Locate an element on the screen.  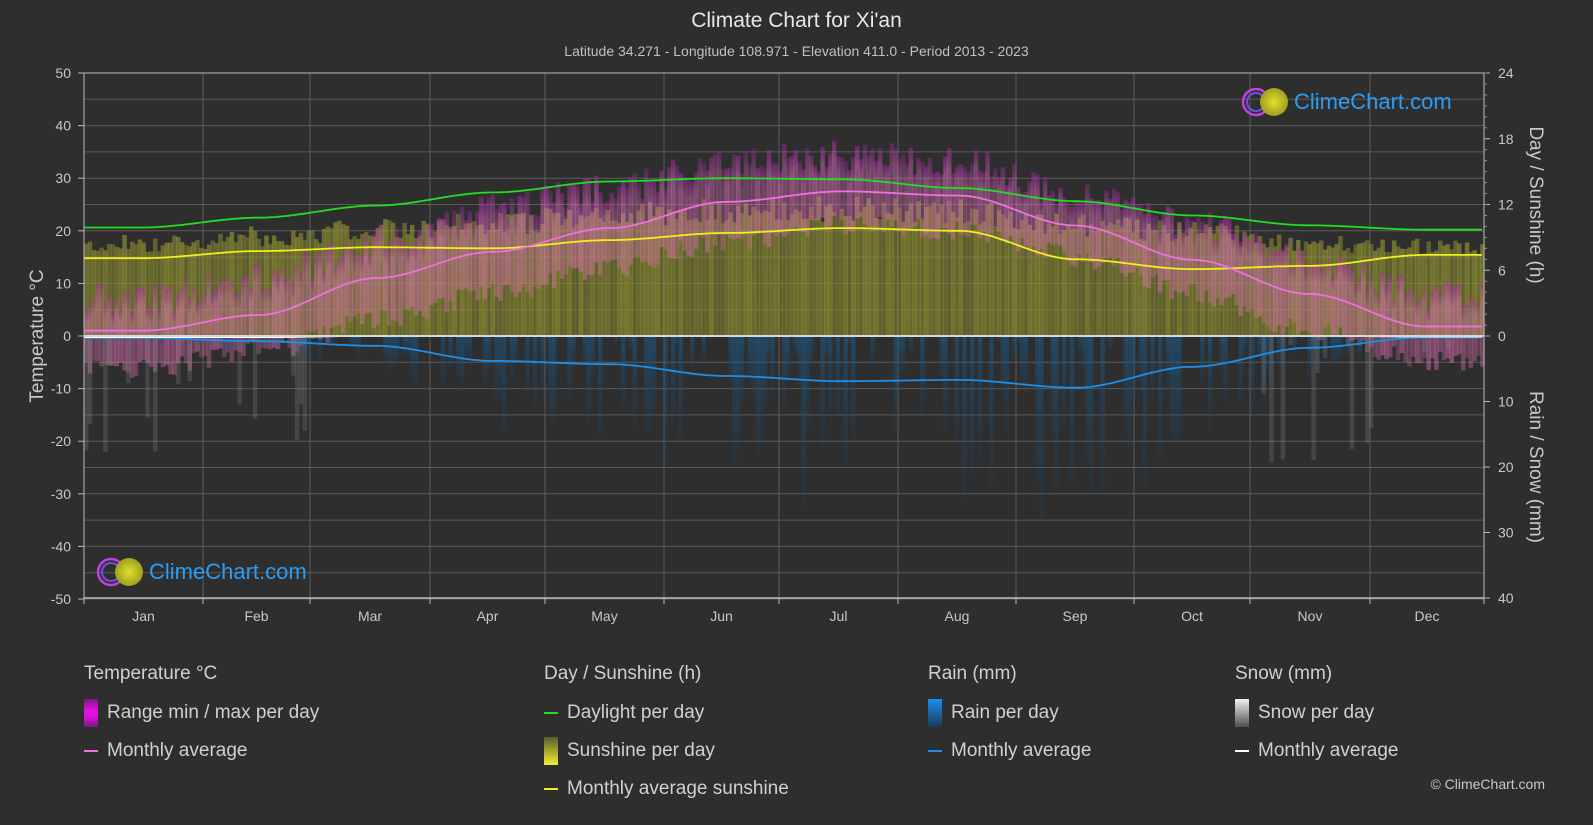
legend-item: Range min / max per day is located at coordinates (201, 713).